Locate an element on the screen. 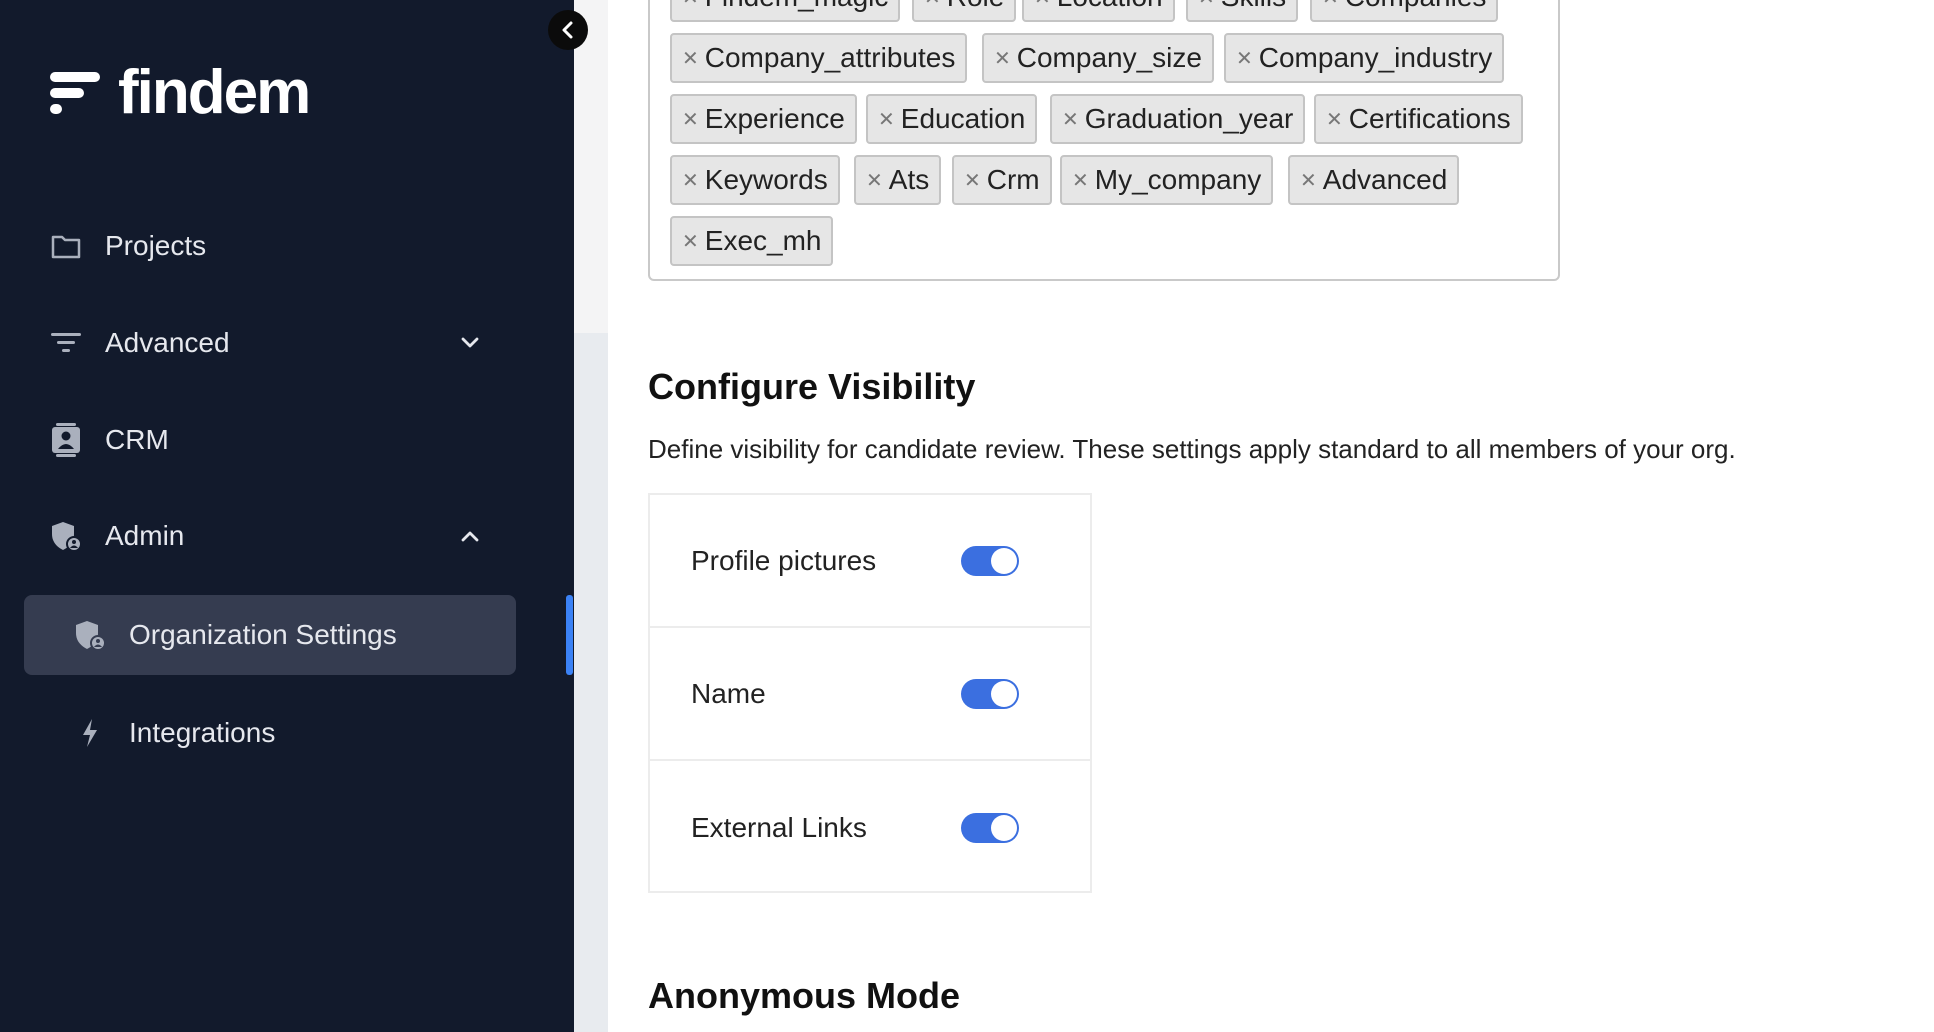 The height and width of the screenshot is (1032, 1934). visibility-row-profile-pictures: Profile pictures is located at coordinates (870, 561).